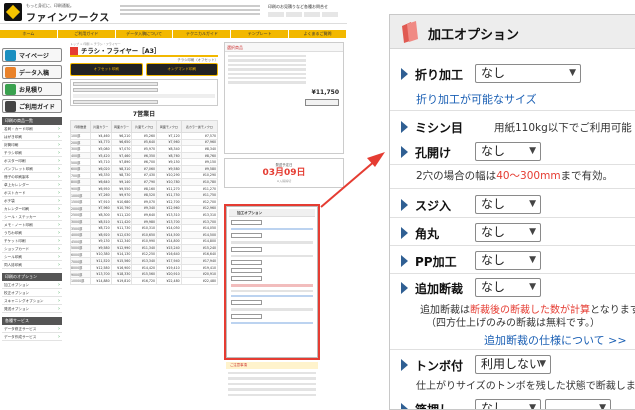 The height and width of the screenshot is (410, 635). I want to click on price-cell: ¥15,240, so click(169, 248).